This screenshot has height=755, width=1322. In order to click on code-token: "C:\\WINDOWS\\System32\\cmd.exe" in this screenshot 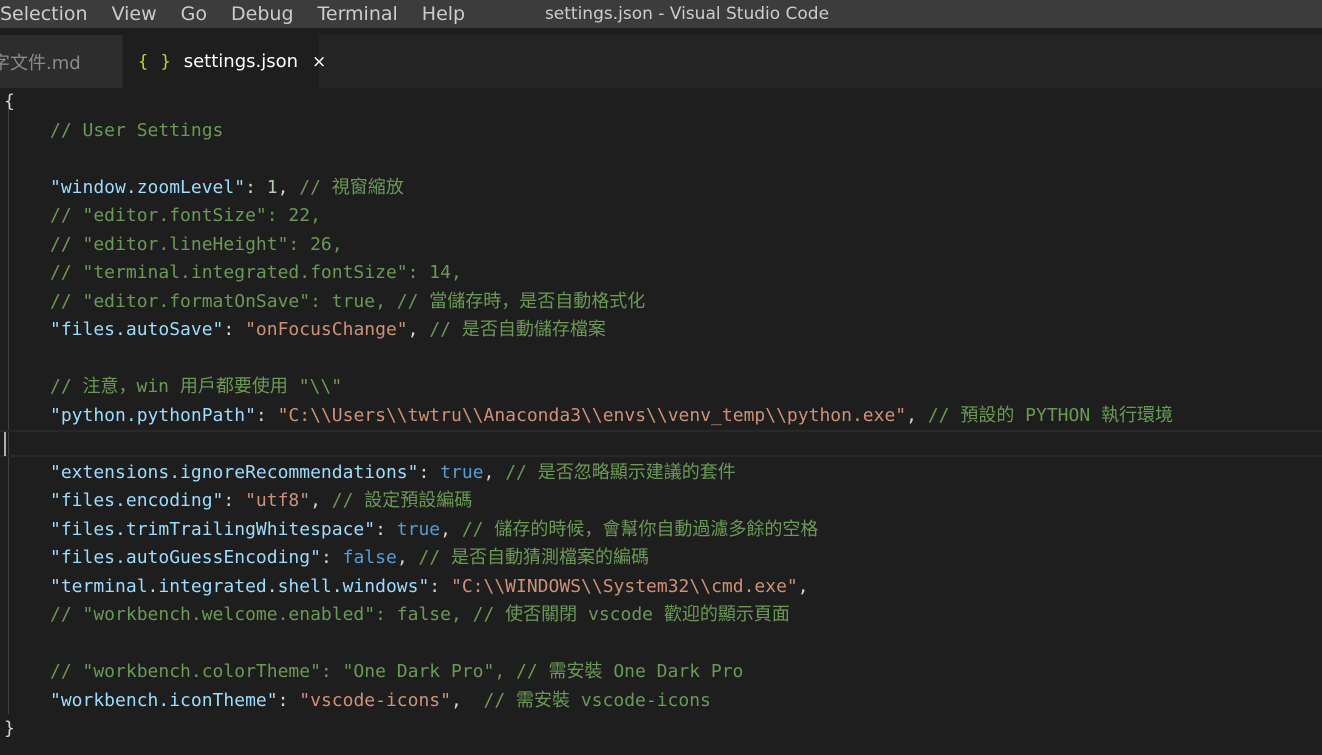, I will do `click(624, 586)`.